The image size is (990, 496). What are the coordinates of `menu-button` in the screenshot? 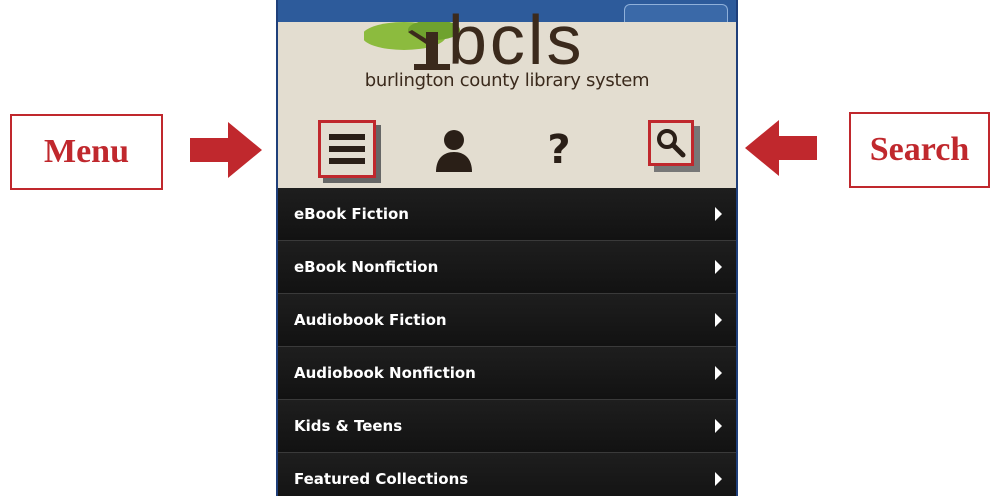 It's located at (347, 149).